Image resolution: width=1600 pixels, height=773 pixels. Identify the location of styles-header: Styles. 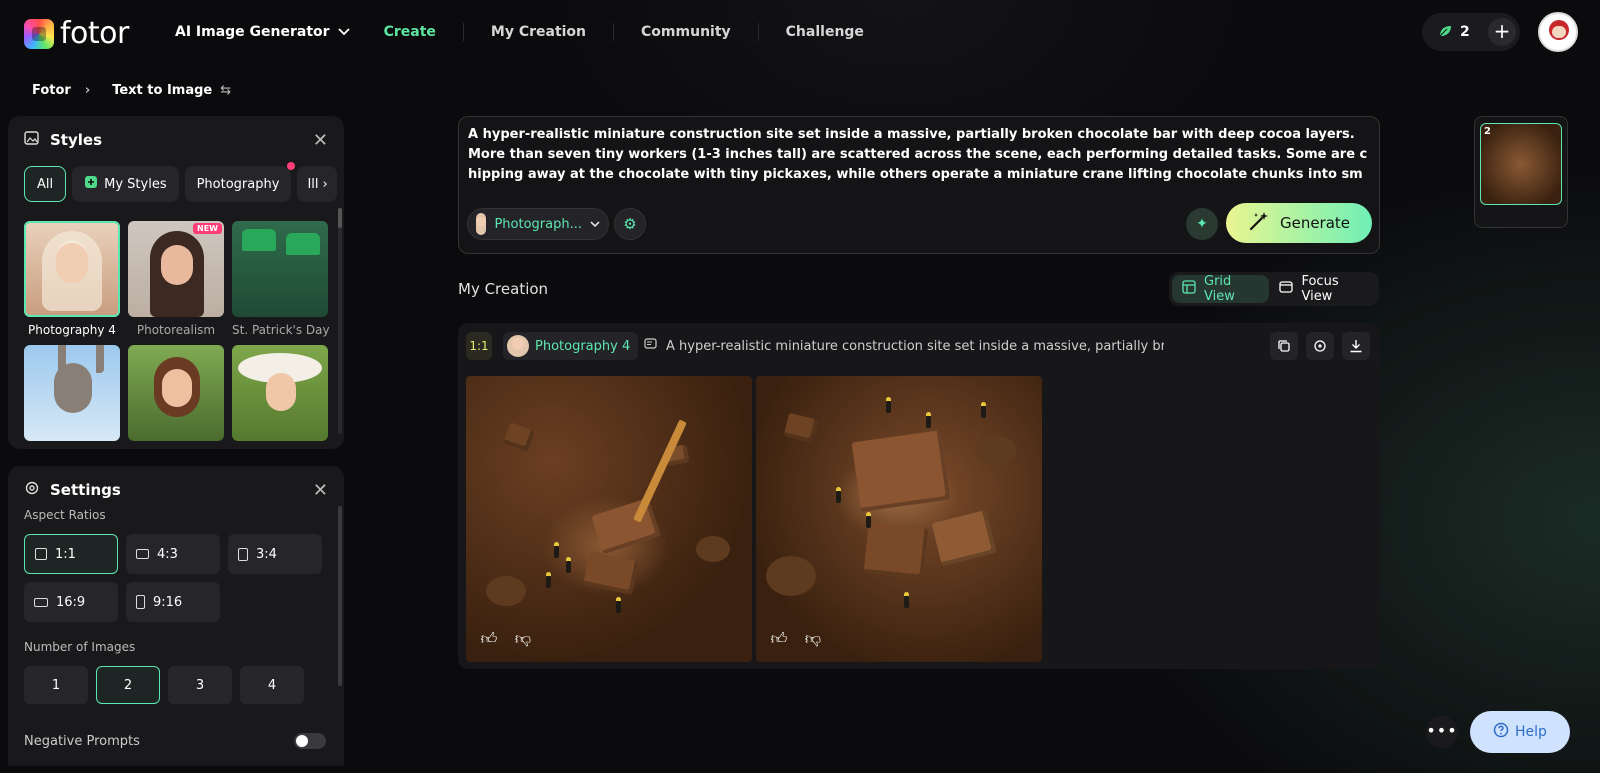
(63, 140).